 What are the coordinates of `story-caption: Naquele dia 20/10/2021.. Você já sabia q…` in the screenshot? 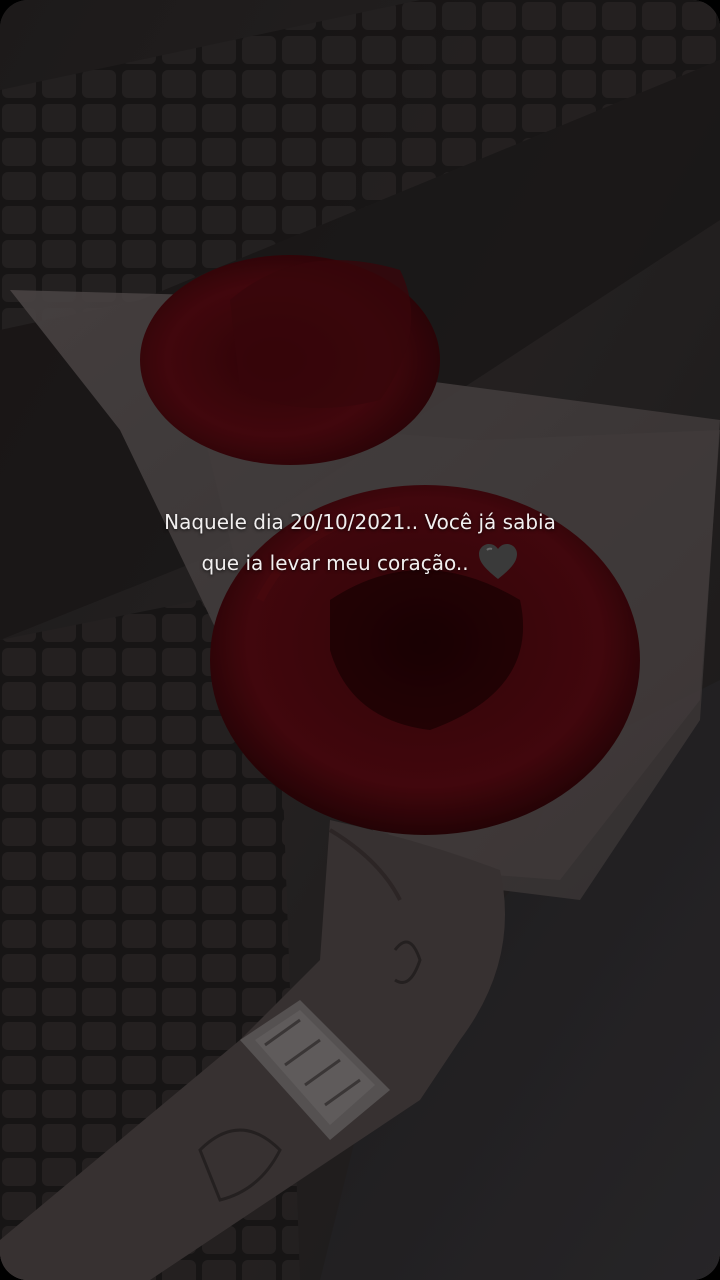 It's located at (360, 543).